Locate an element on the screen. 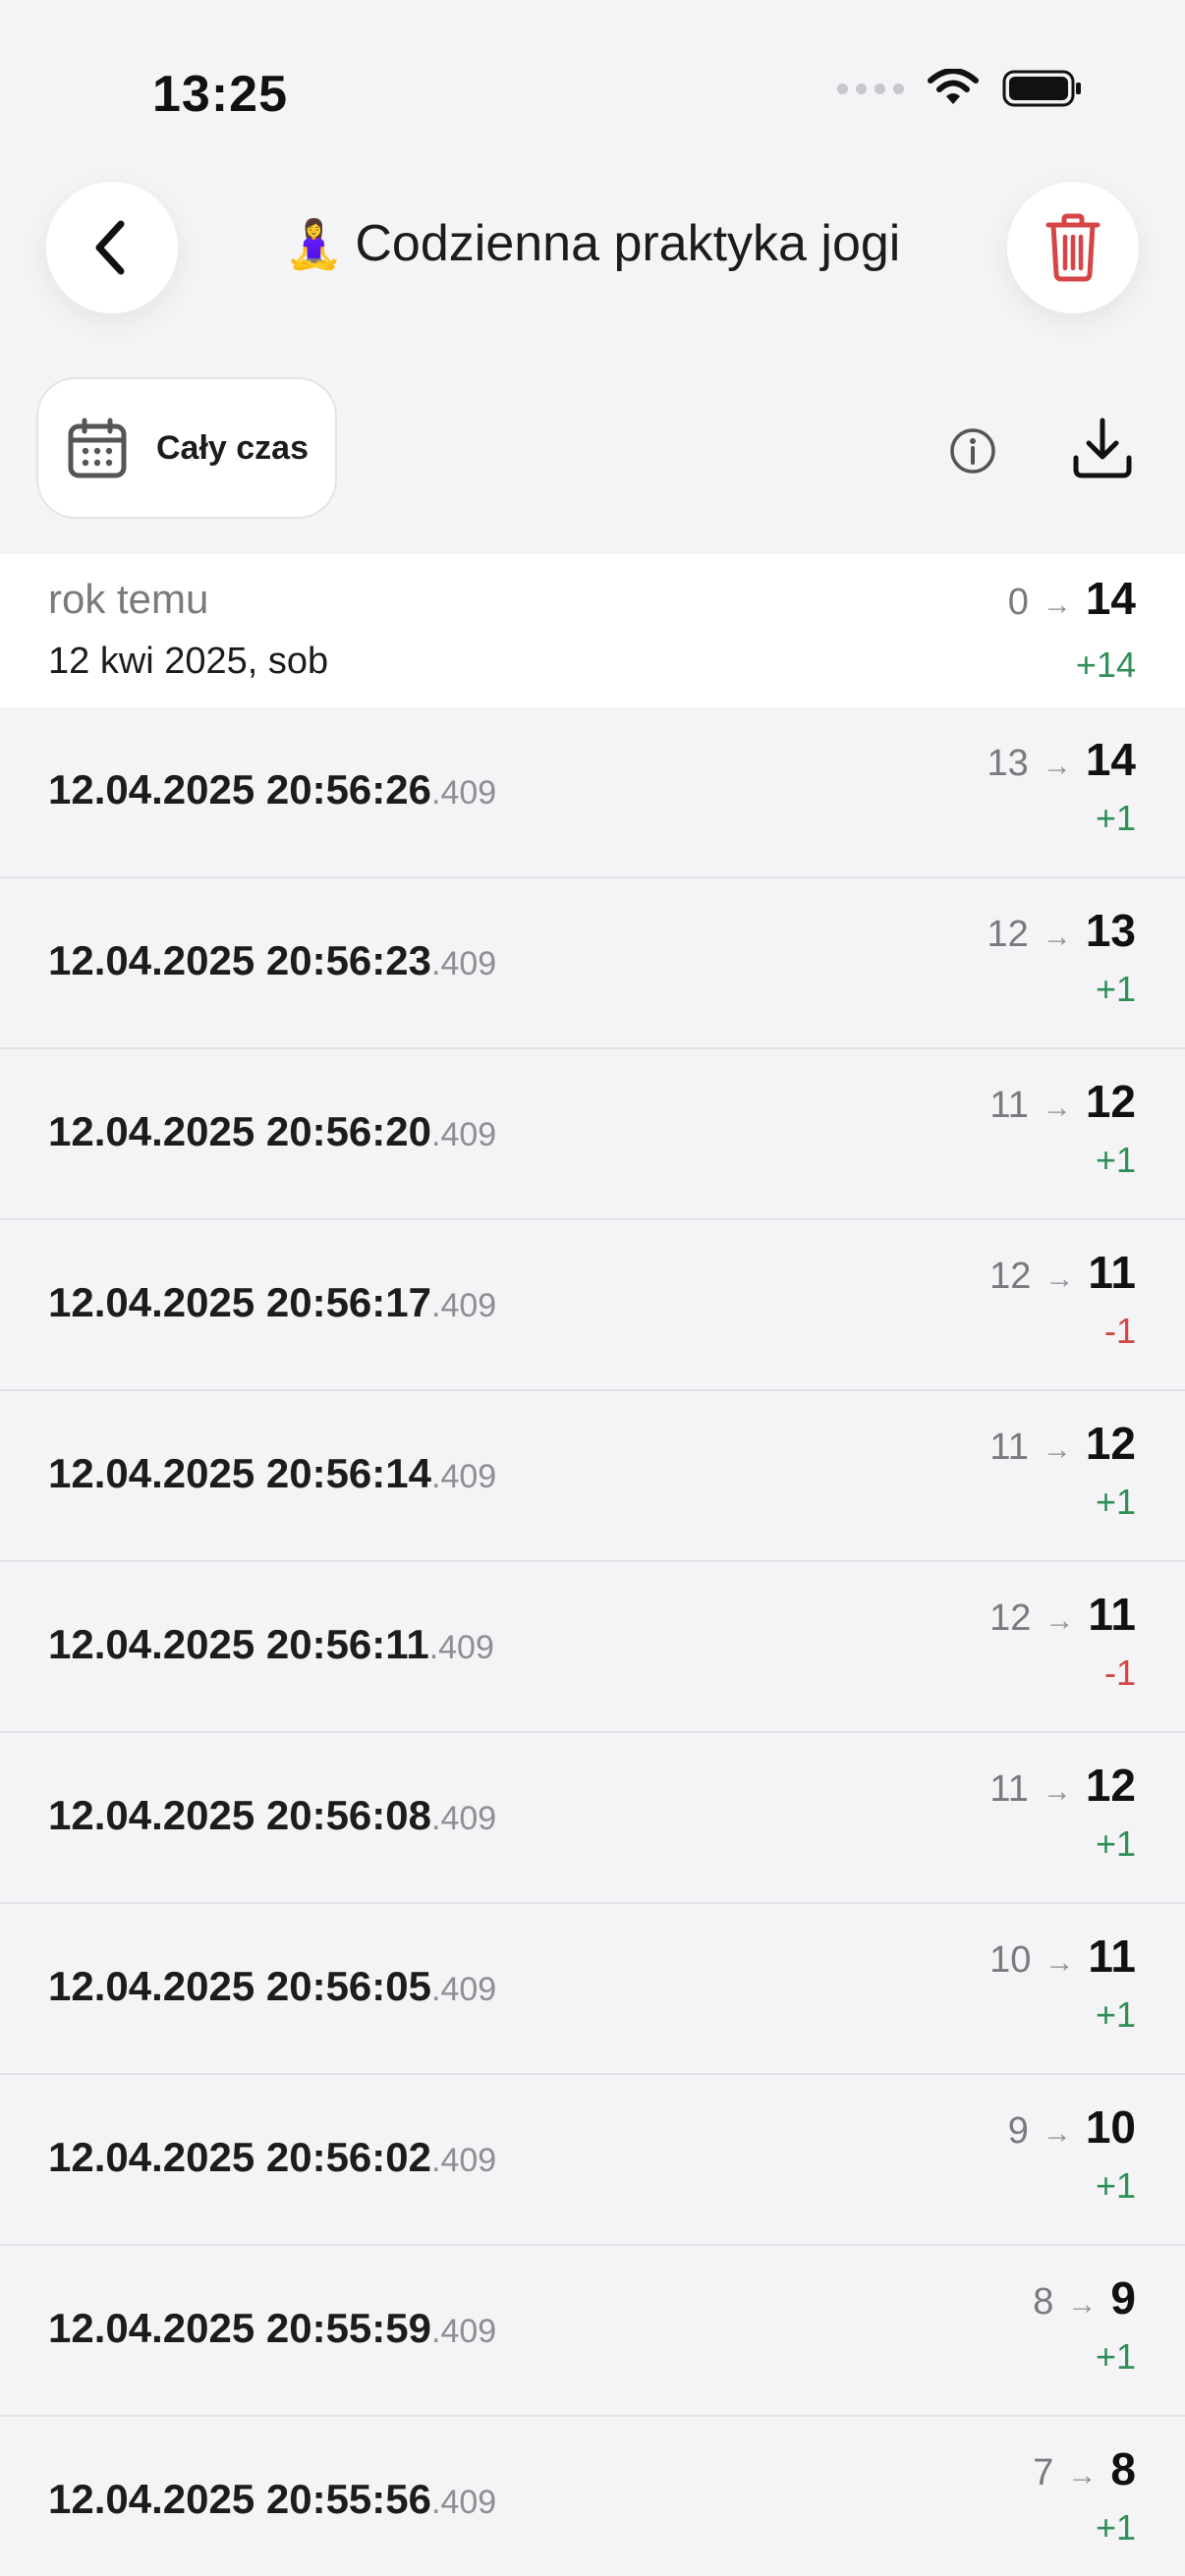 Image resolution: width=1185 pixels, height=2576 pixels. entry-change: 10 → 11 is located at coordinates (1062, 1956).